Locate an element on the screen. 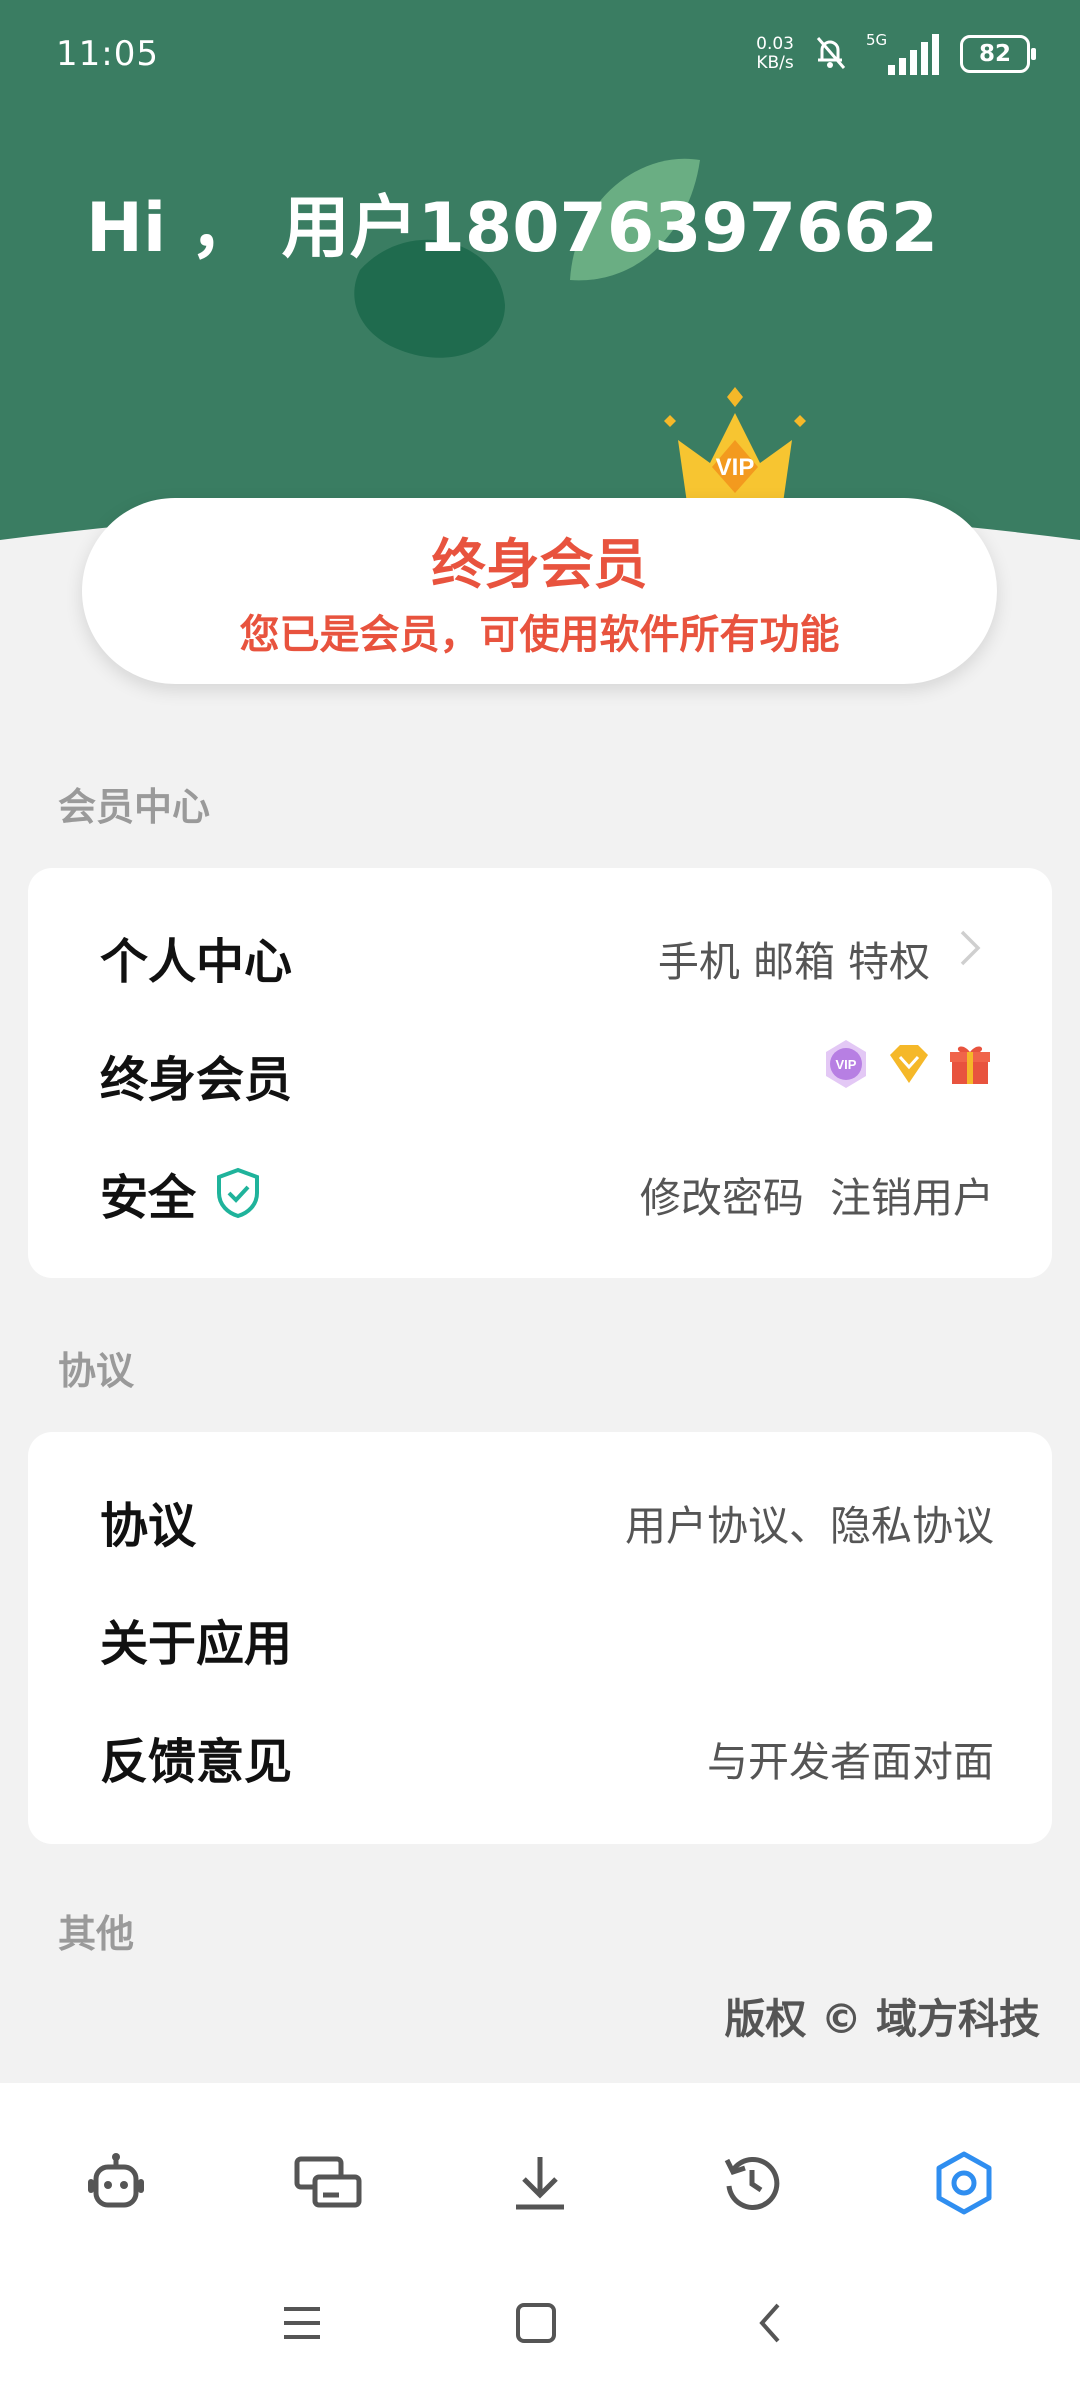 Image resolution: width=1080 pixels, height=2400 pixels. gift-icon is located at coordinates (970, 1065).